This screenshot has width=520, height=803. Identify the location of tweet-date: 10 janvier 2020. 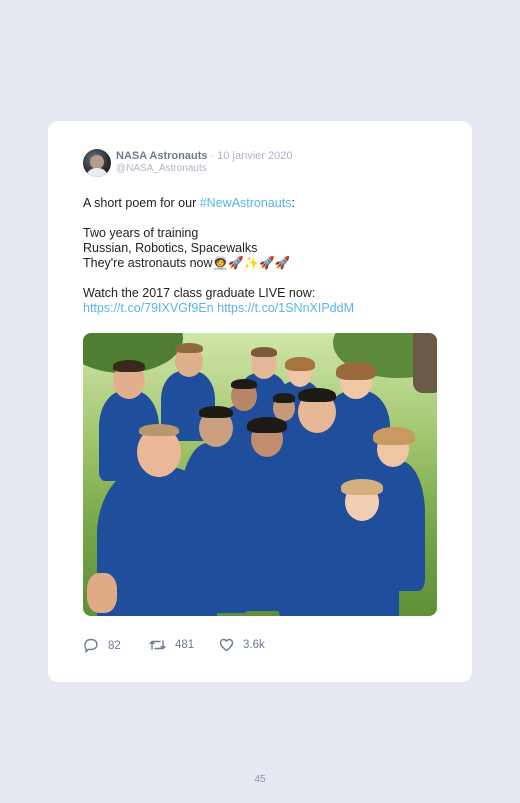
(254, 156).